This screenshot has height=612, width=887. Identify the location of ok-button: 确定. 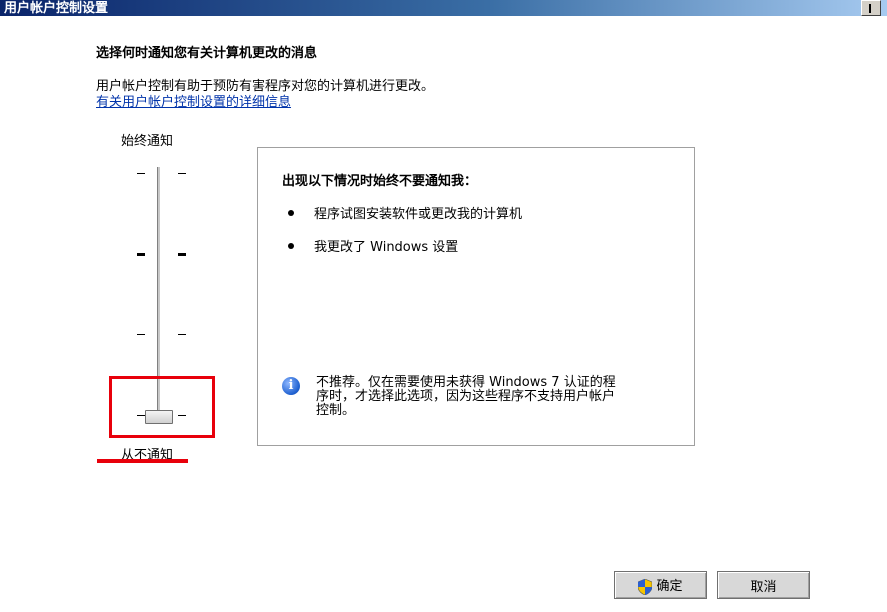
(660, 585).